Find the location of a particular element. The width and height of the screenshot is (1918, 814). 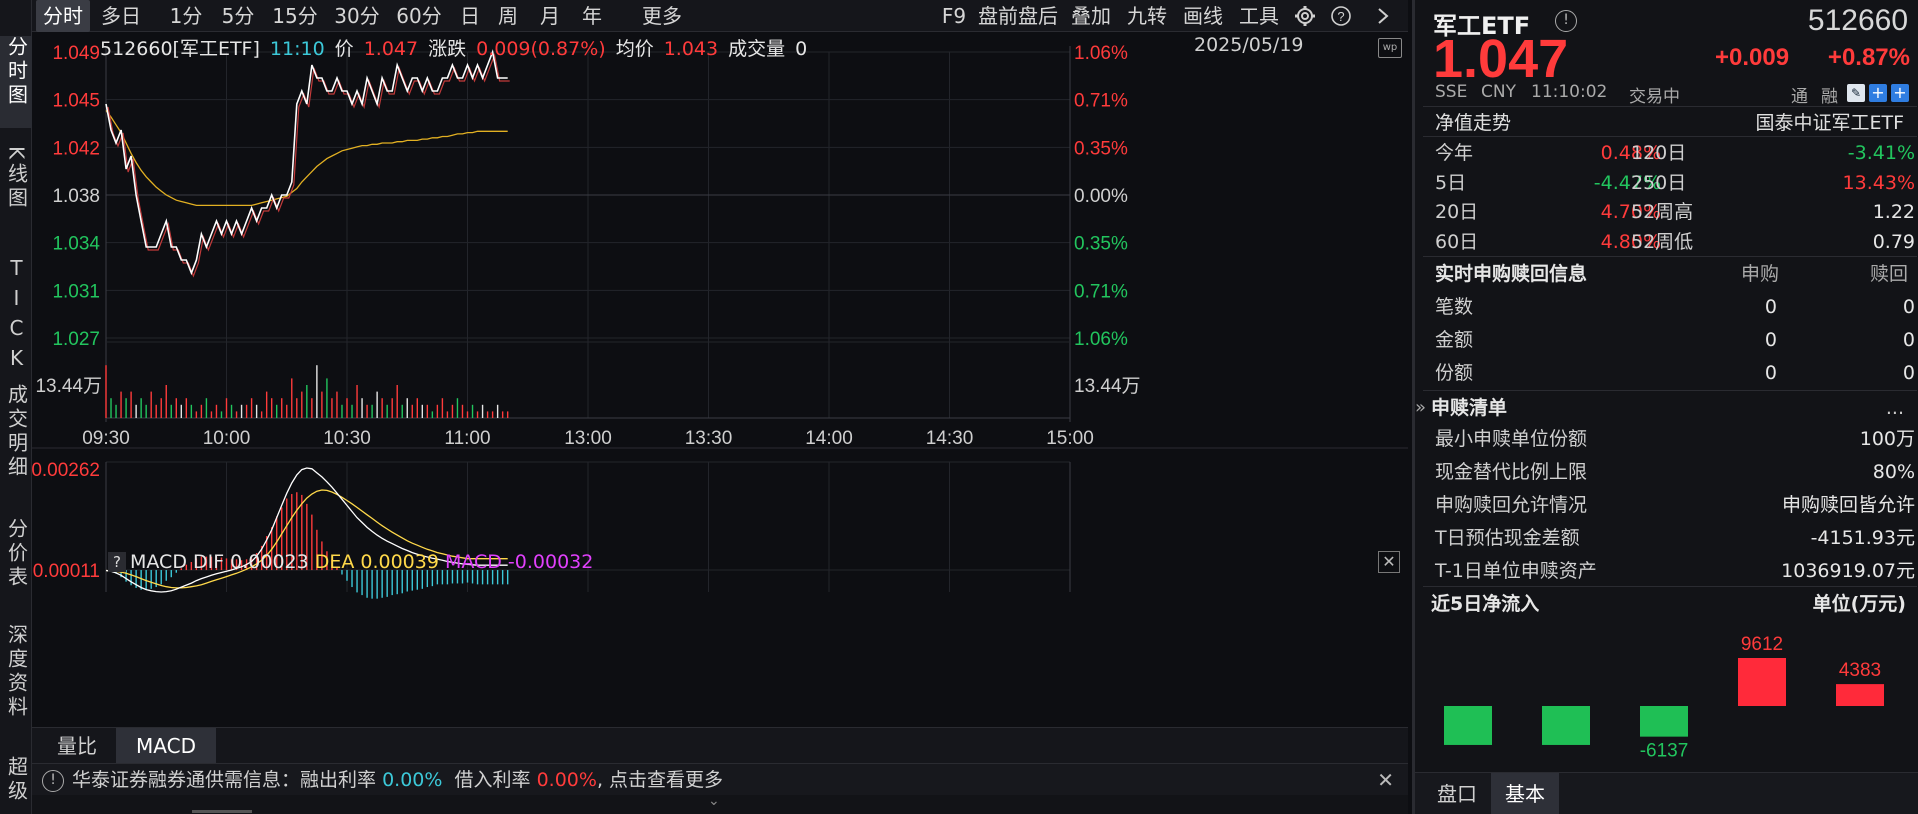

scroll-thumb is located at coordinates (222, 811).